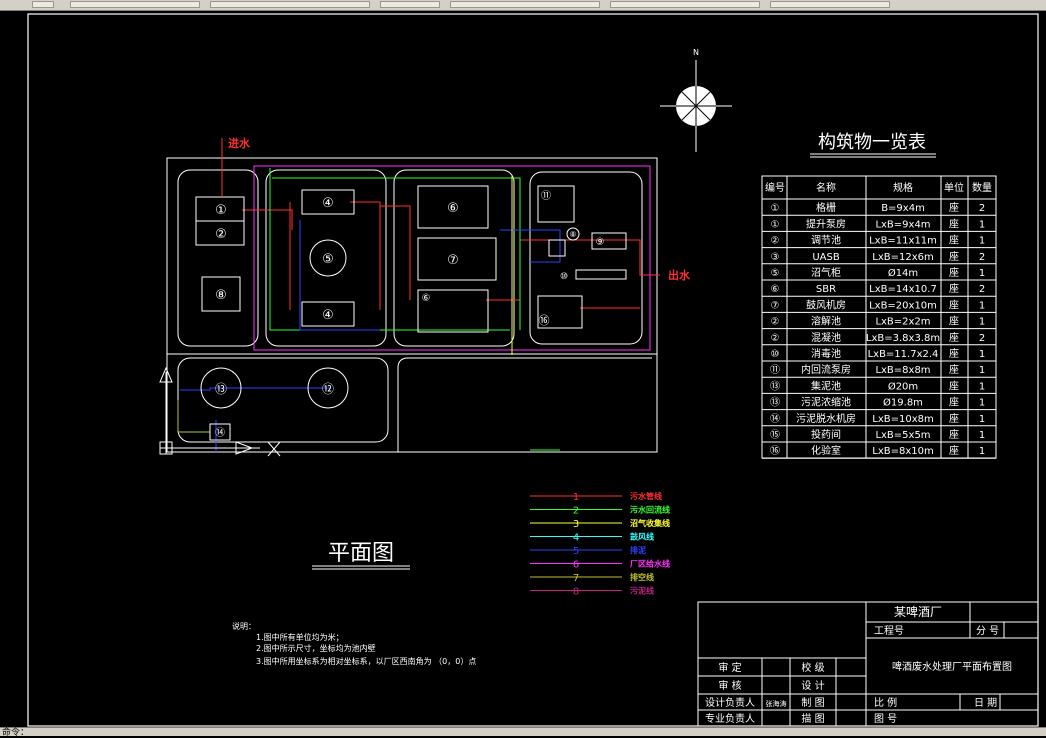  Describe the element at coordinates (885, 702) in the screenshot. I see `scale-label: 比 例` at that location.